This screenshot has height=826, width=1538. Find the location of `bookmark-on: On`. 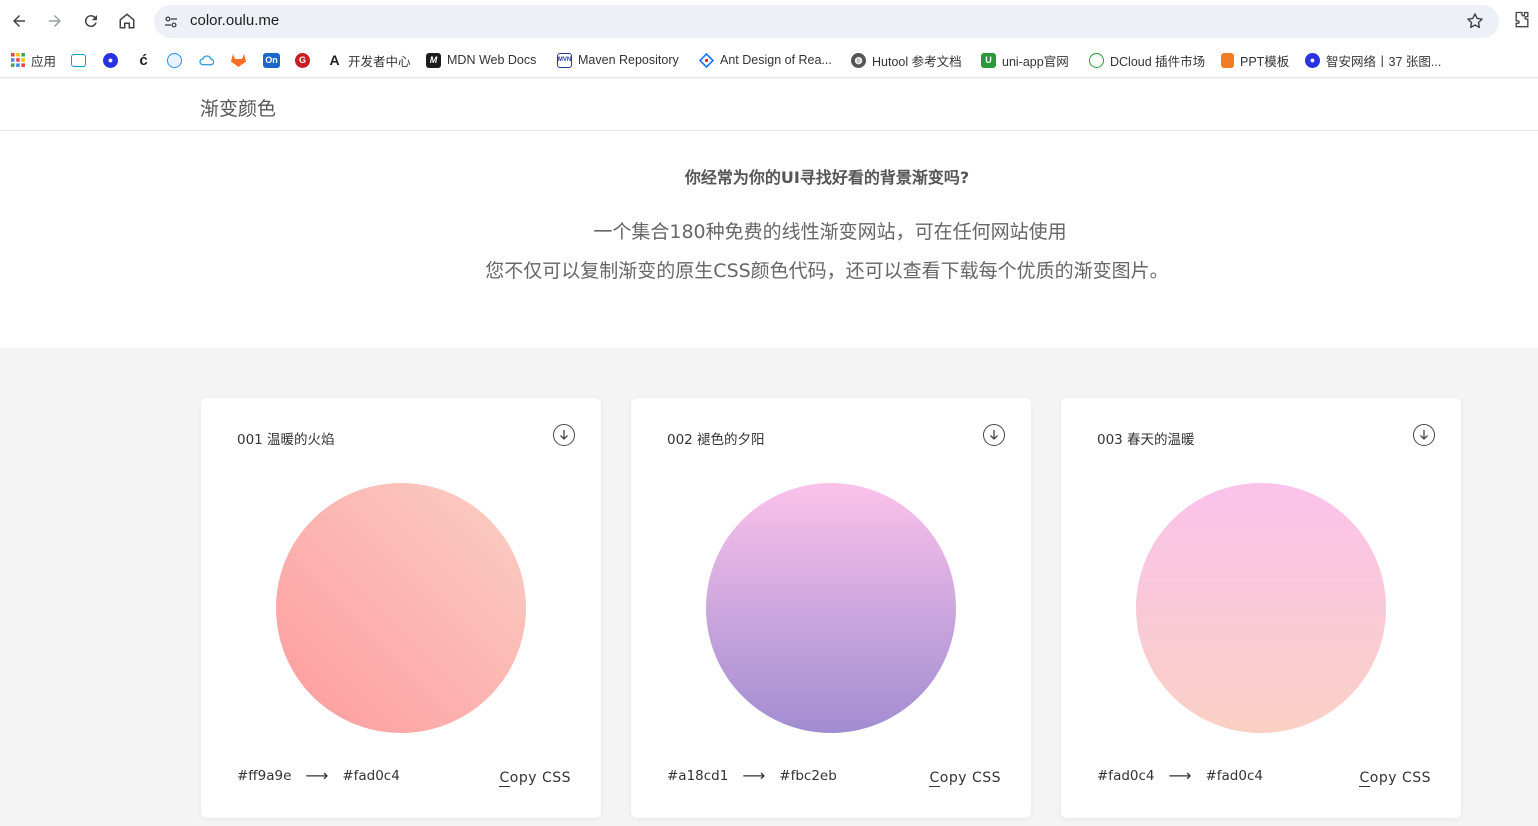

bookmark-on: On is located at coordinates (271, 60).